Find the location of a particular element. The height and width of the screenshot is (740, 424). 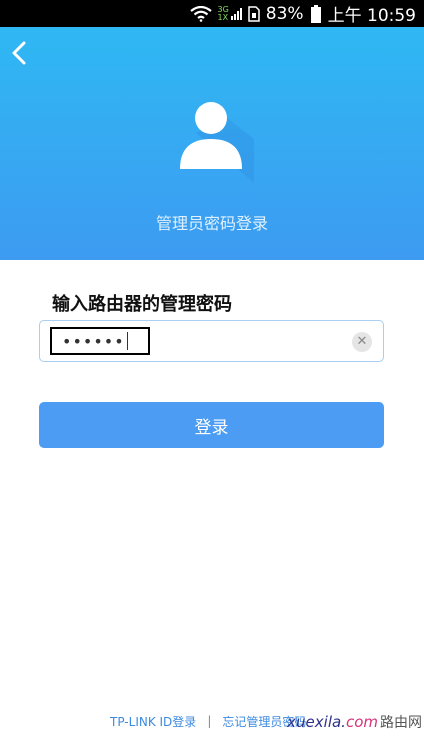

text-cursor is located at coordinates (127, 341).